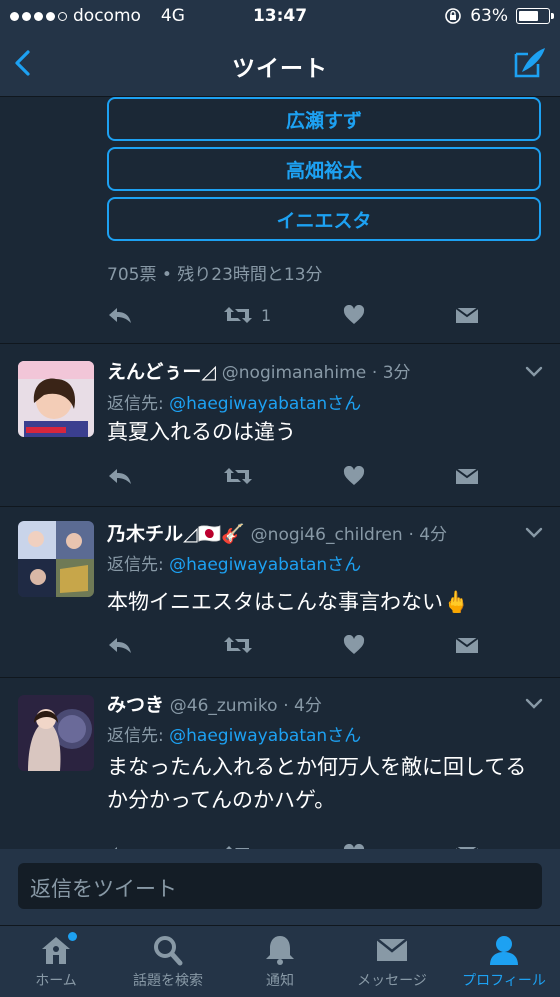  I want to click on compose-quill-icon, so click(530, 62).